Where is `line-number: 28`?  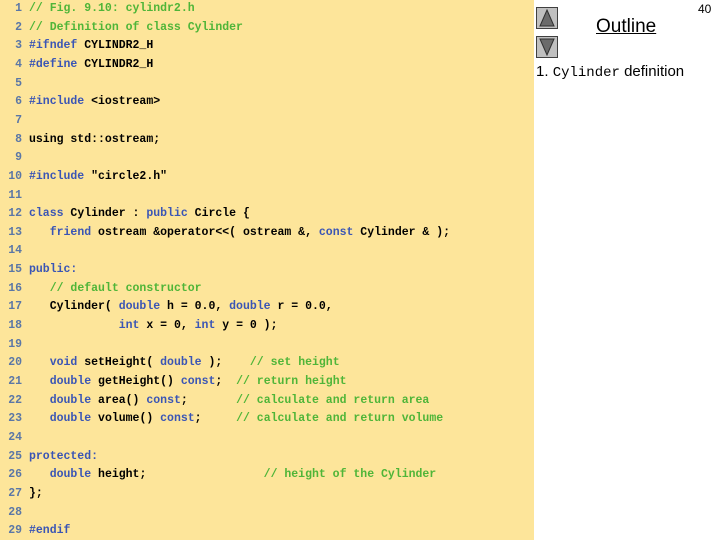
line-number: 28 is located at coordinates (15, 512).